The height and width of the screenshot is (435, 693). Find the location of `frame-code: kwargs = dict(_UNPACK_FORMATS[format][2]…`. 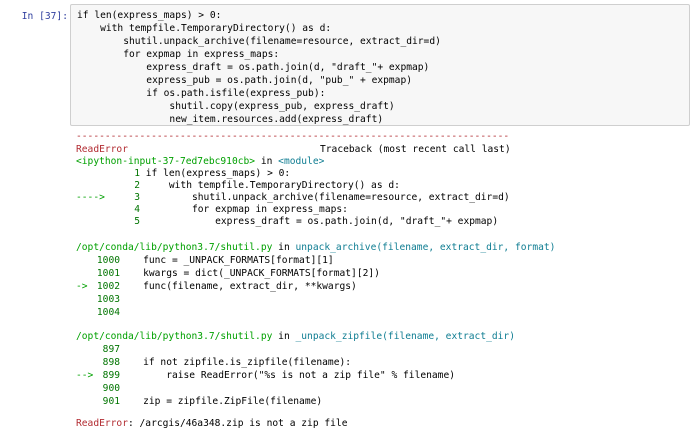

frame-code: kwargs = dict(_UNPACK_FORMATS[format][2]… is located at coordinates (250, 273).